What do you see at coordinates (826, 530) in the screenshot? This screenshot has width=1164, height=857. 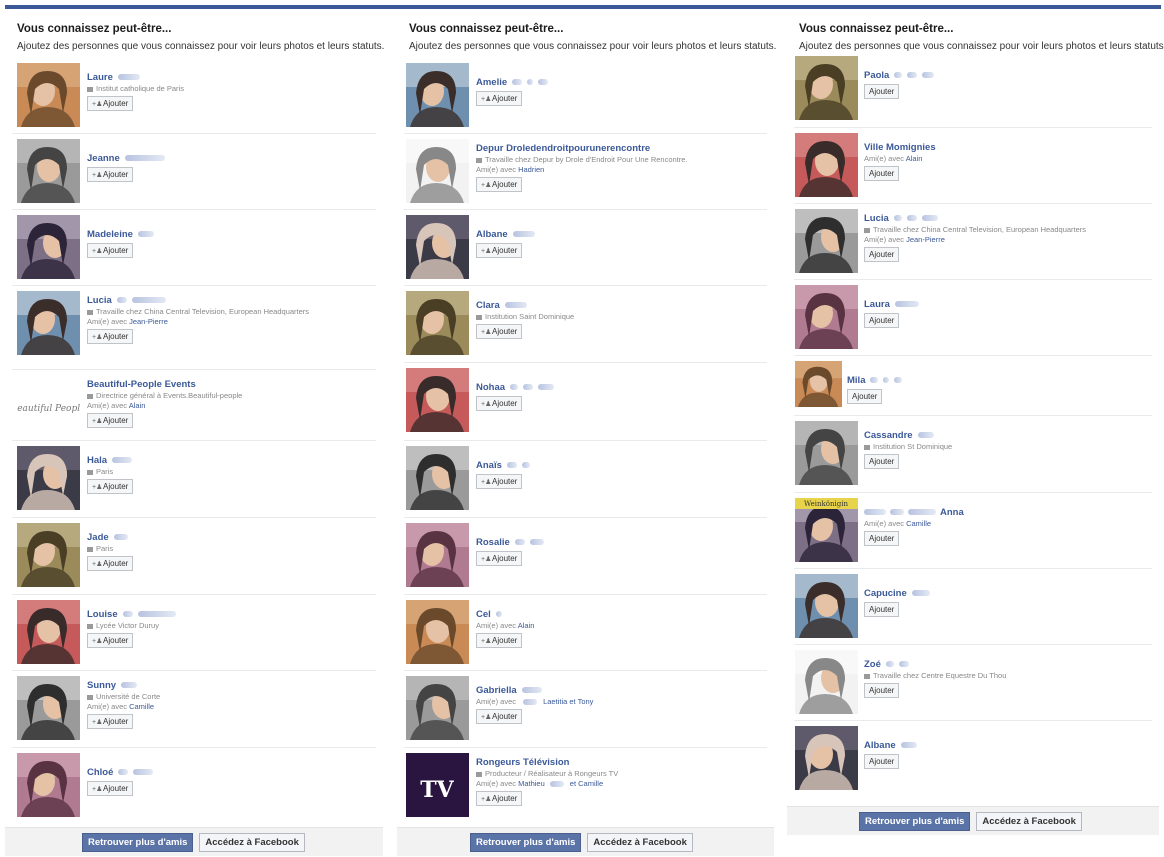 I see `profile-picture: Weinkönigin` at bounding box center [826, 530].